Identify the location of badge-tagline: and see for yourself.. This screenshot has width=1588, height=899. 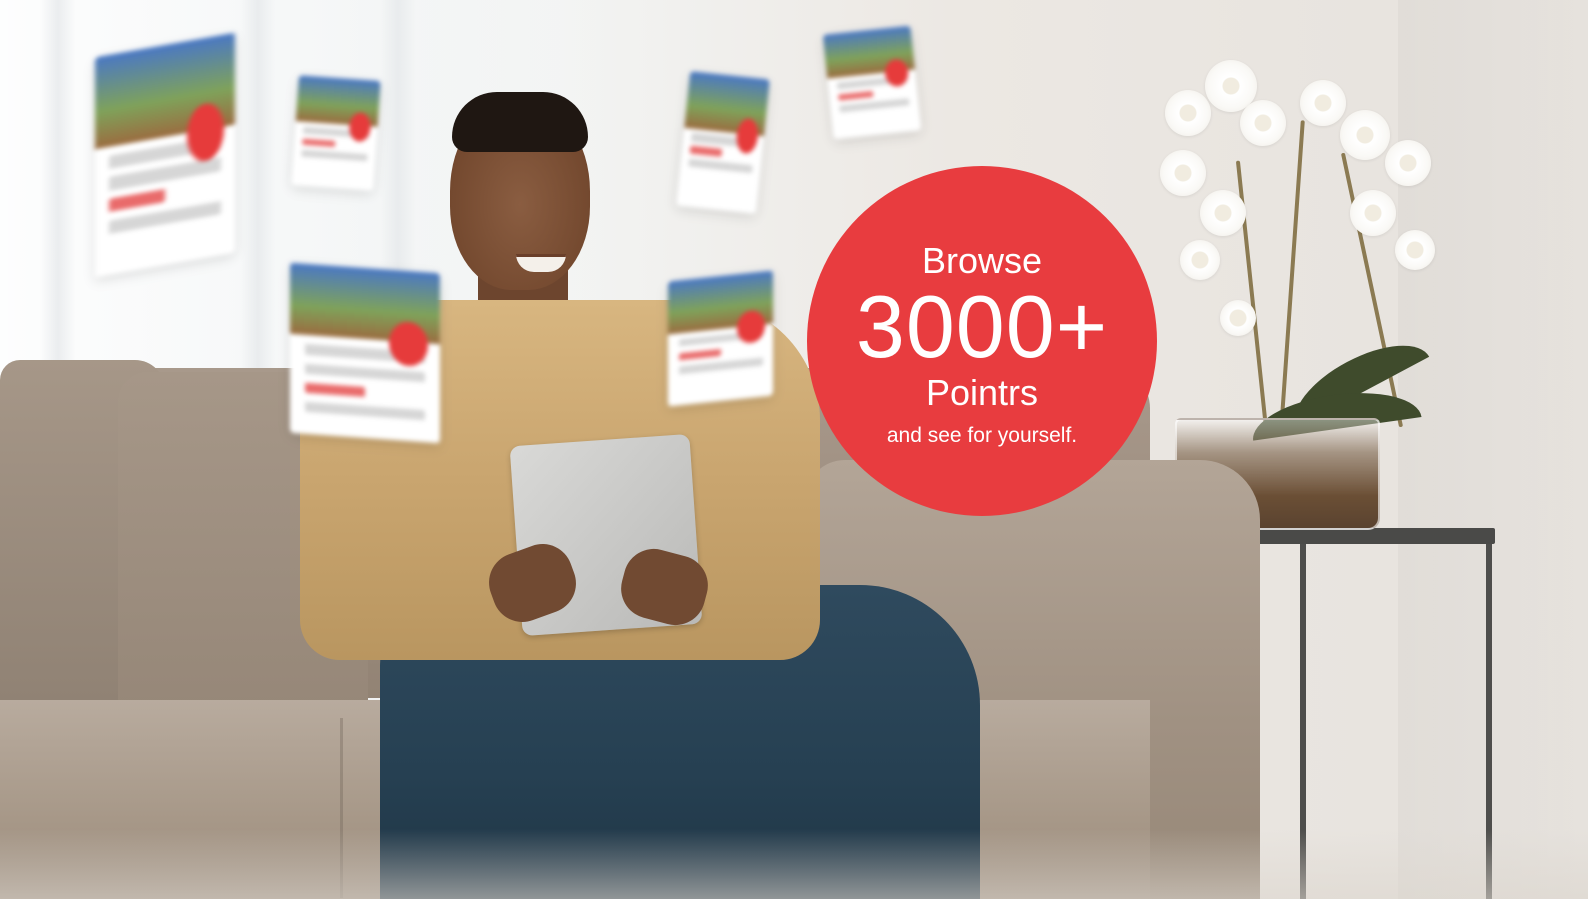
(982, 435).